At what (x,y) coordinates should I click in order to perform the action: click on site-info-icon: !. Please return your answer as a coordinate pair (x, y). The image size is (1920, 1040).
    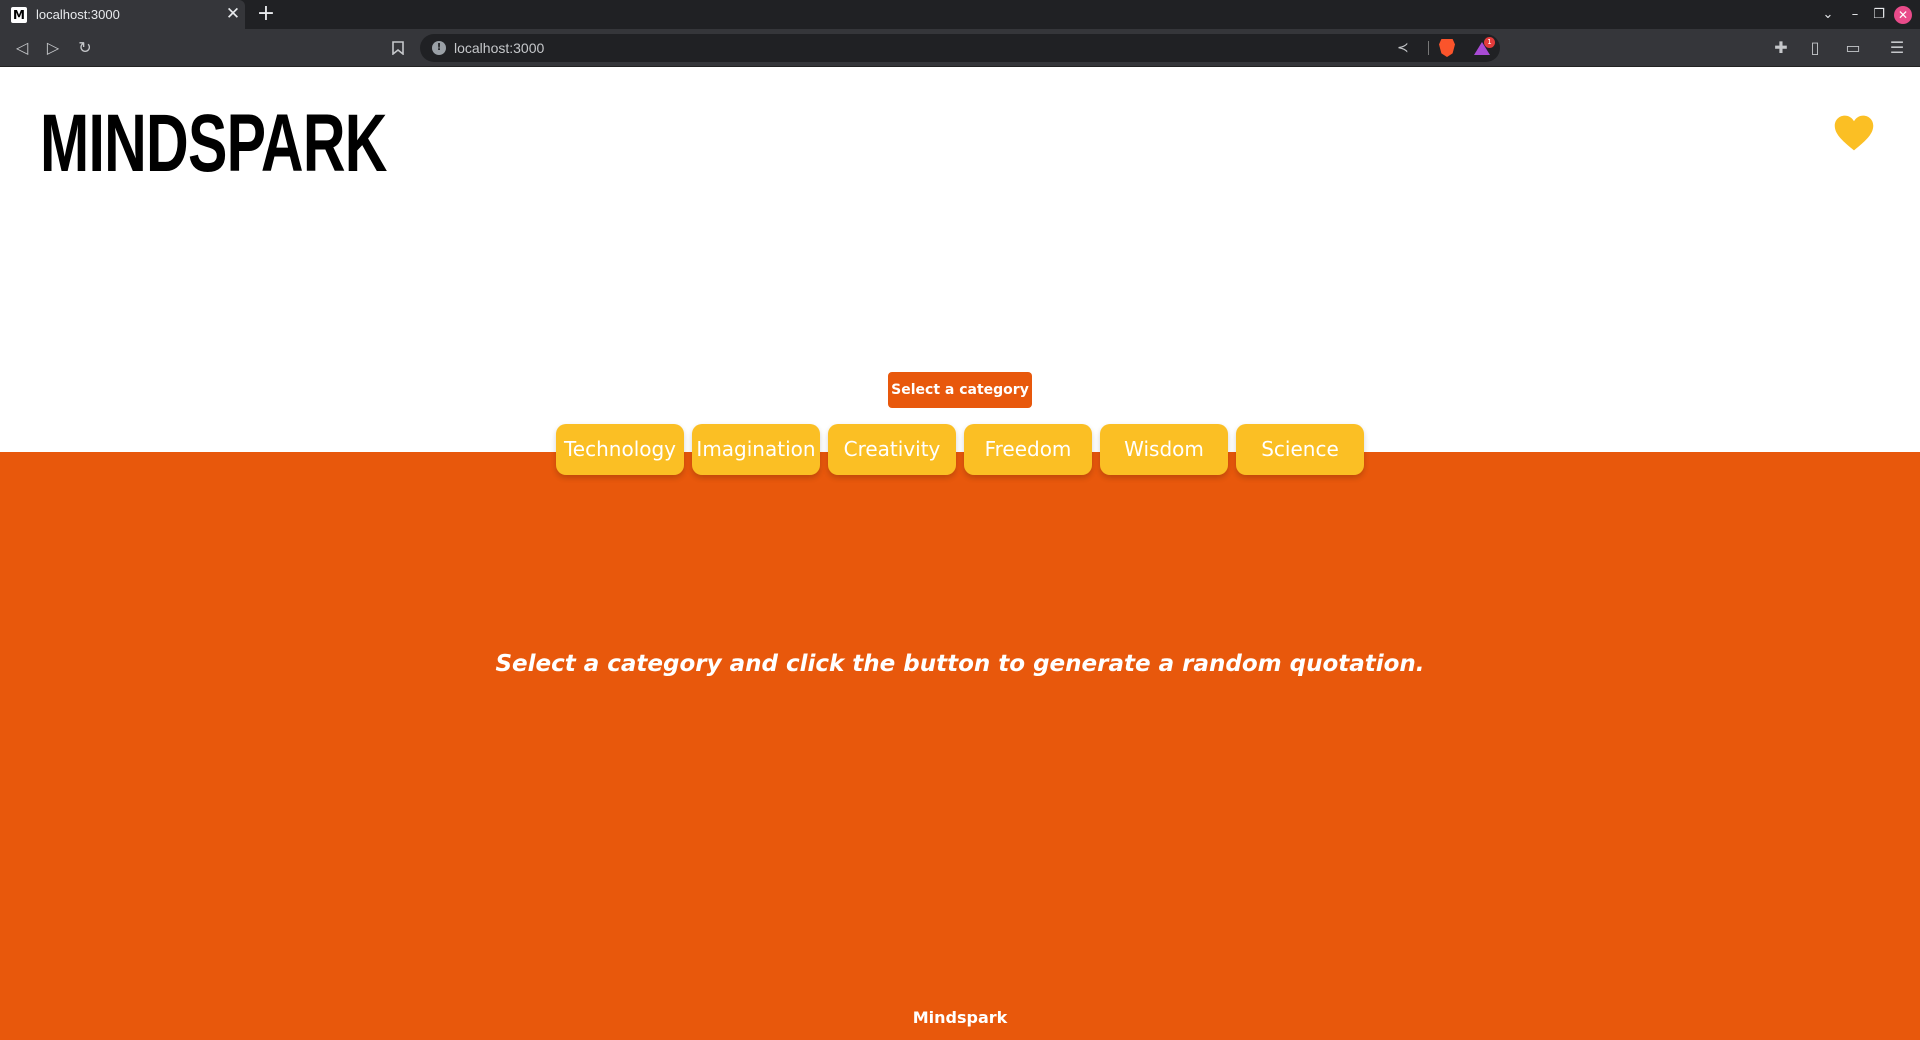
    Looking at the image, I should click on (439, 48).